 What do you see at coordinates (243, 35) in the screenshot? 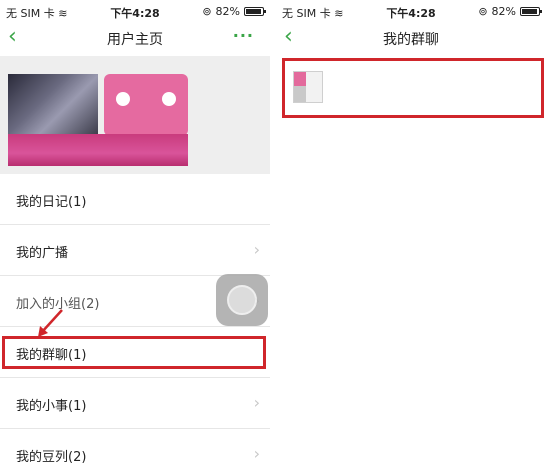
I see `more-options-icon: ···` at bounding box center [243, 35].